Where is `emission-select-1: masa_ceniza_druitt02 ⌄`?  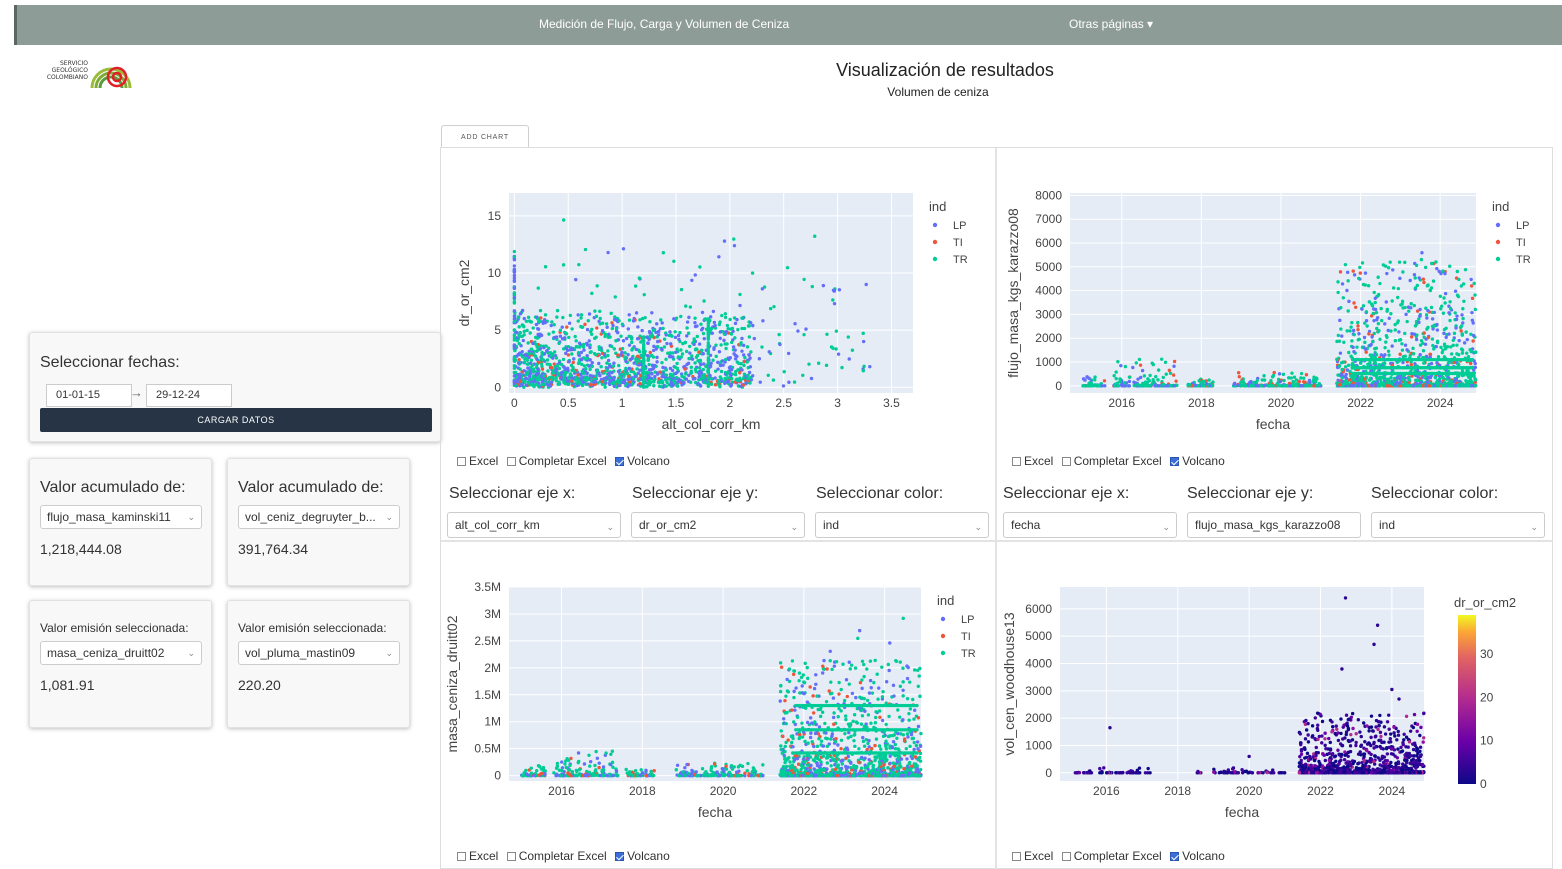
emission-select-1: masa_ceniza_druitt02 ⌄ is located at coordinates (121, 653).